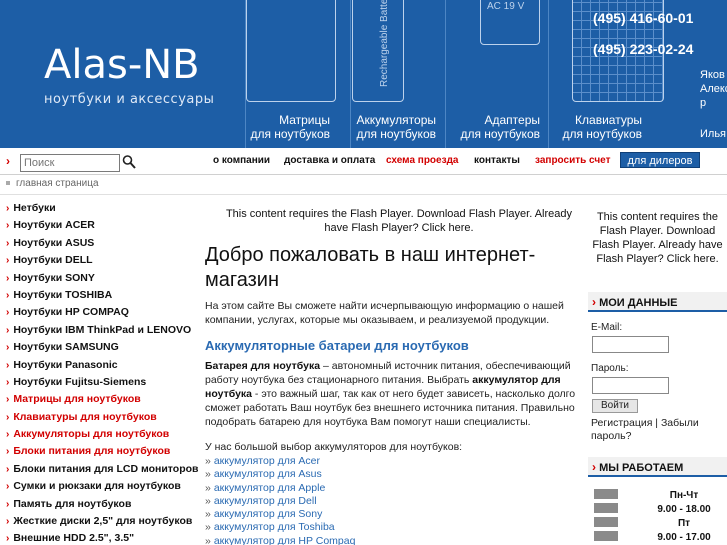  Describe the element at coordinates (395, 527) in the screenshot. I see `list-item: » аккумулятор для Toshiba` at that location.